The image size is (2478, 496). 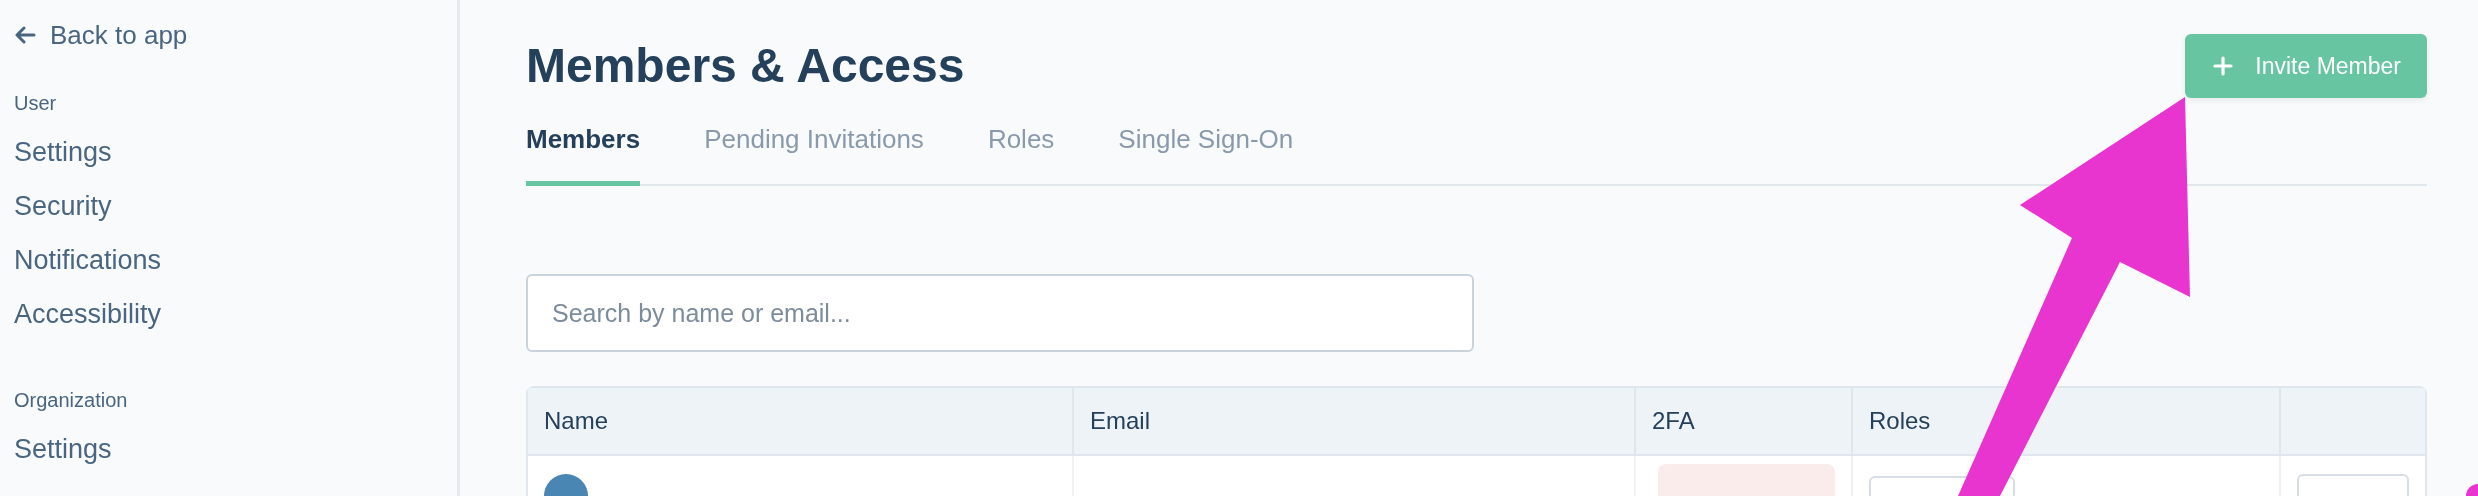 I want to click on section-heading: Organization, so click(x=71, y=400).